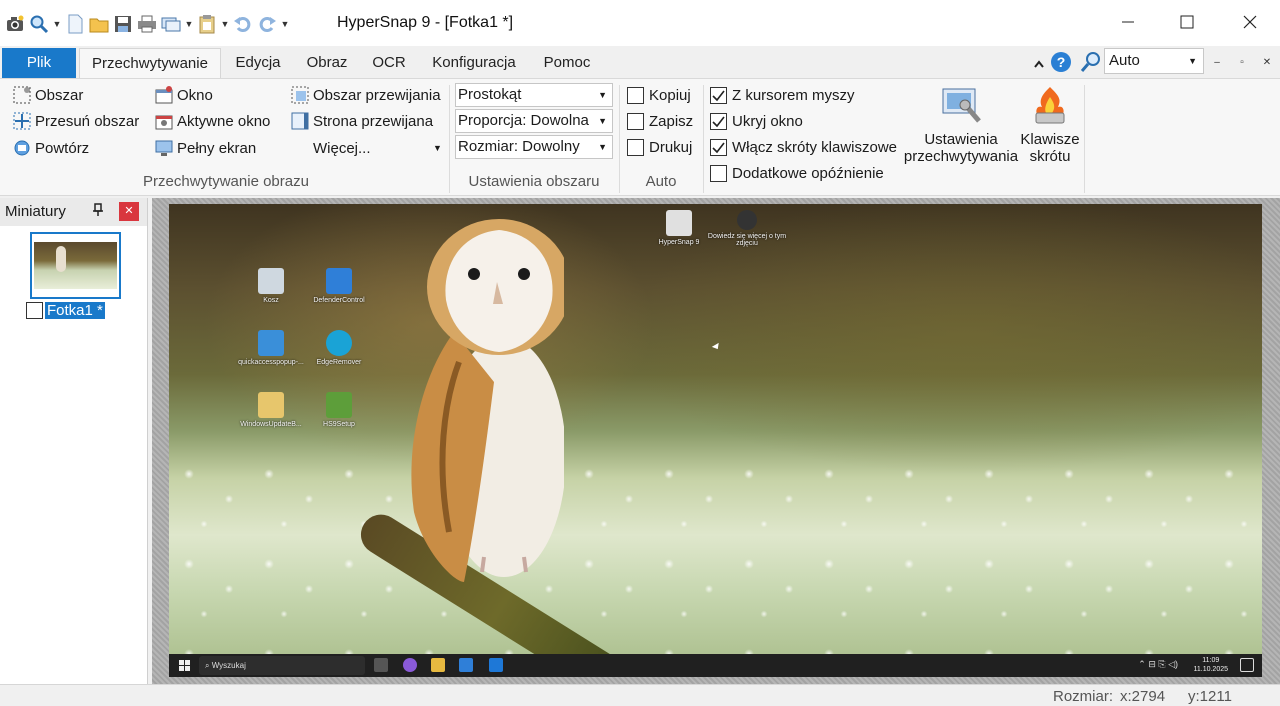 This screenshot has width=1280, height=706. I want to click on status-x: x:2794, so click(1143, 696).